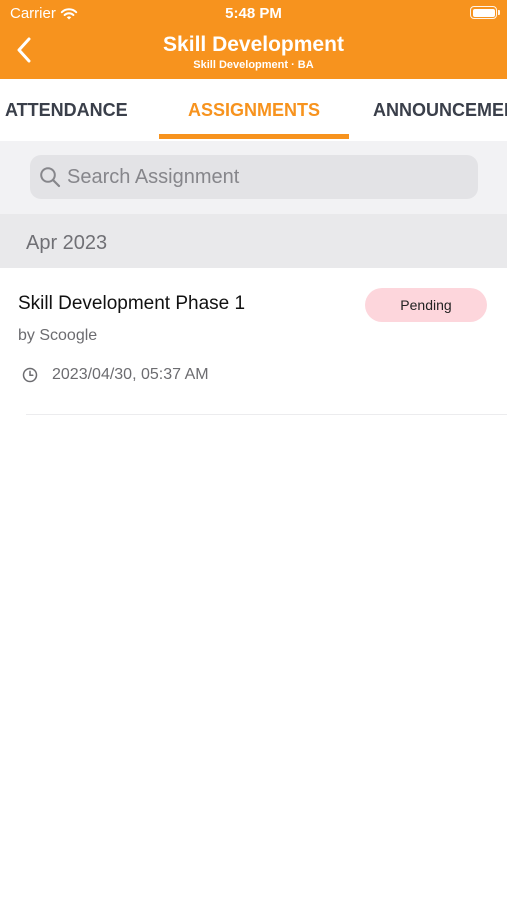  Describe the element at coordinates (485, 12) in the screenshot. I see `battery-icon` at that location.